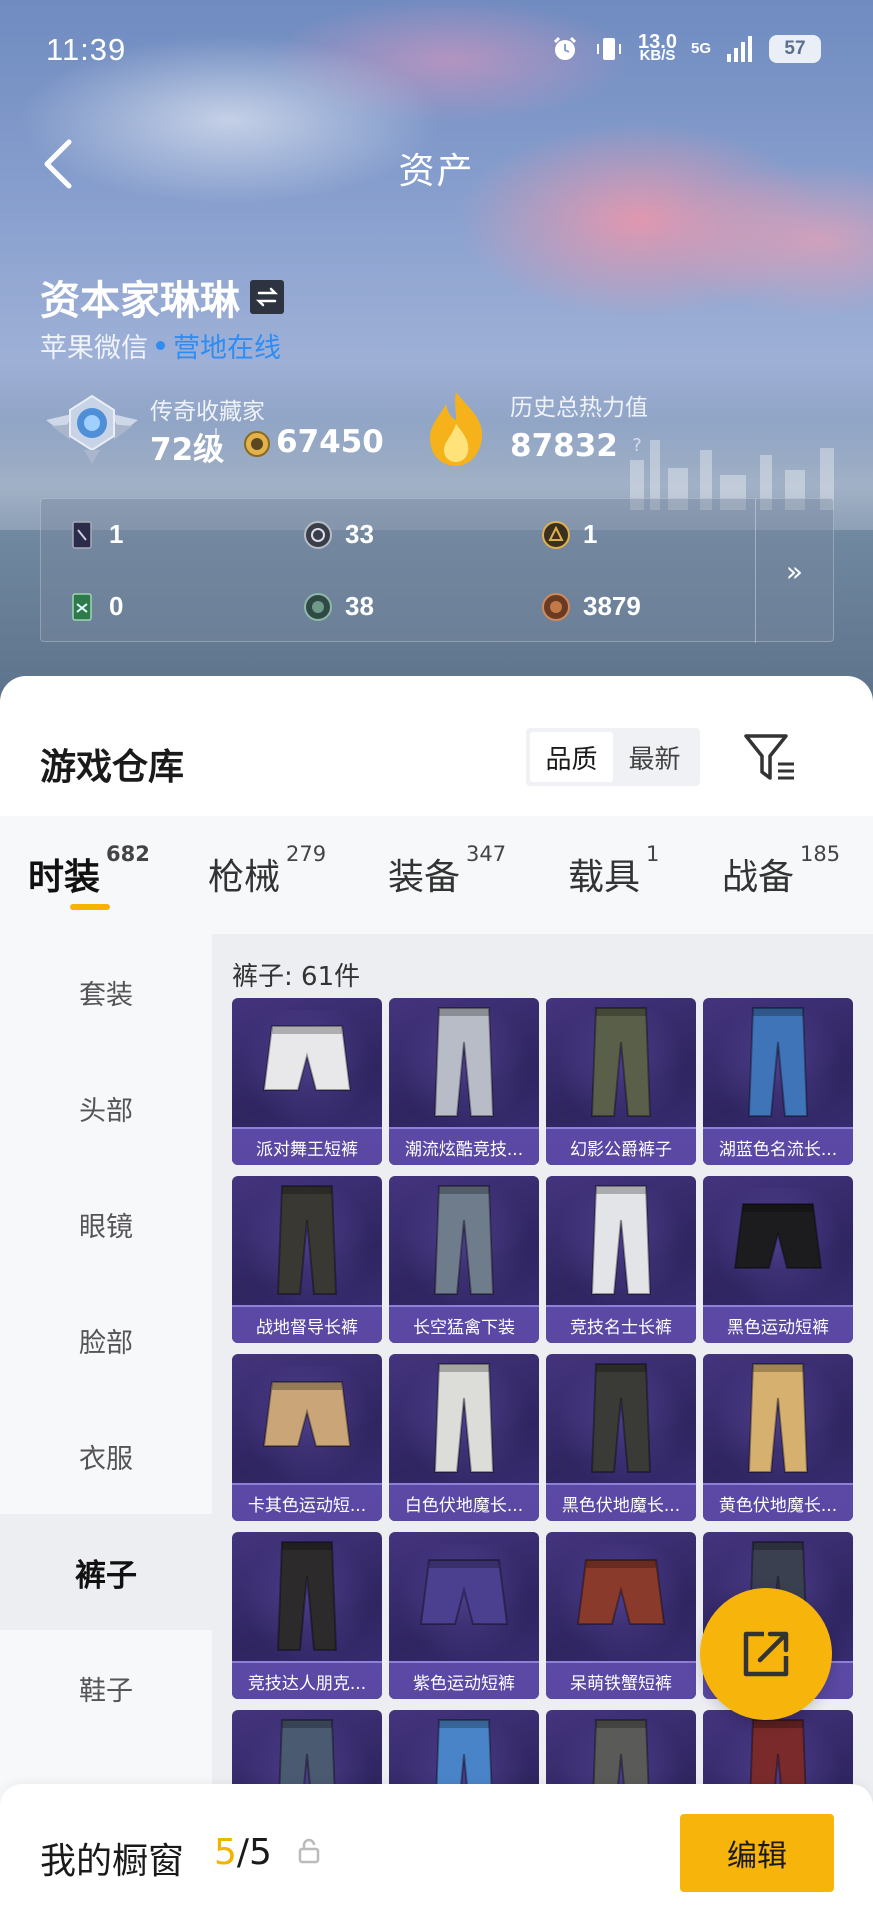  Describe the element at coordinates (770, 758) in the screenshot. I see `filter-icon` at that location.